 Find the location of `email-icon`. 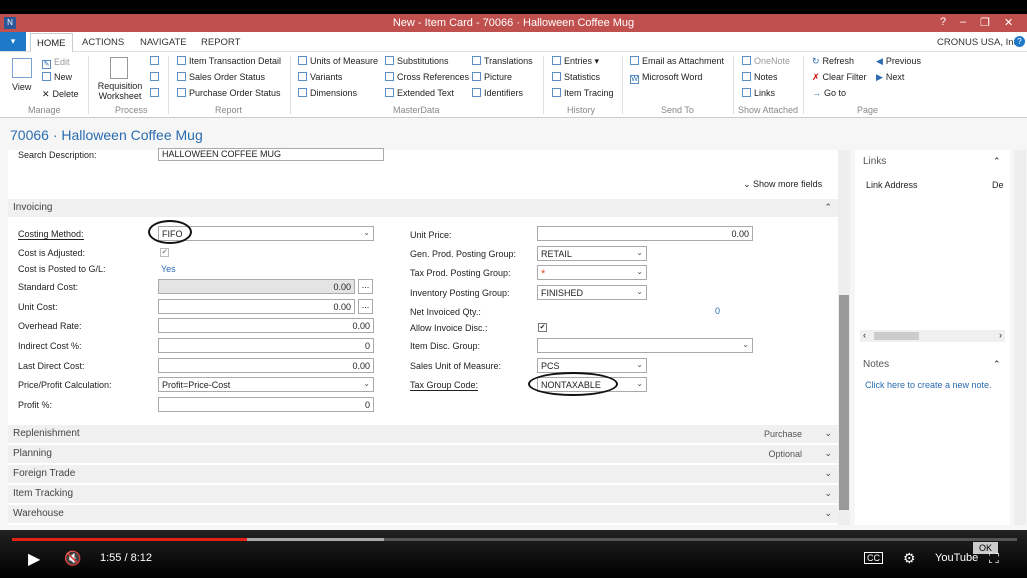

email-icon is located at coordinates (634, 60).